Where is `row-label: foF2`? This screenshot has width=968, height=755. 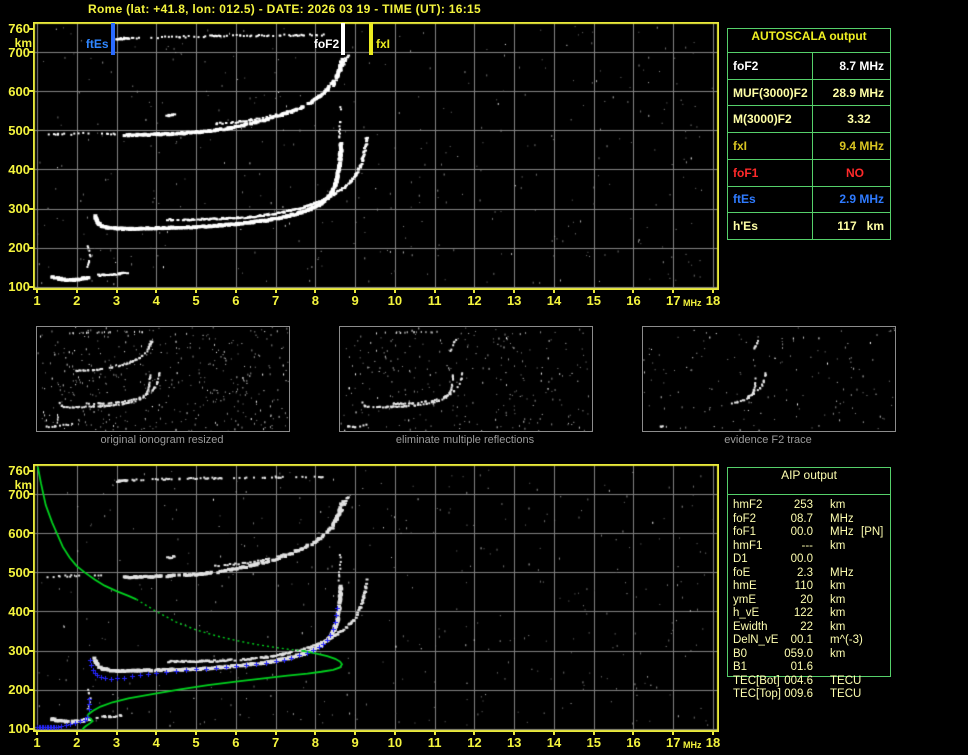 row-label: foF2 is located at coordinates (770, 66).